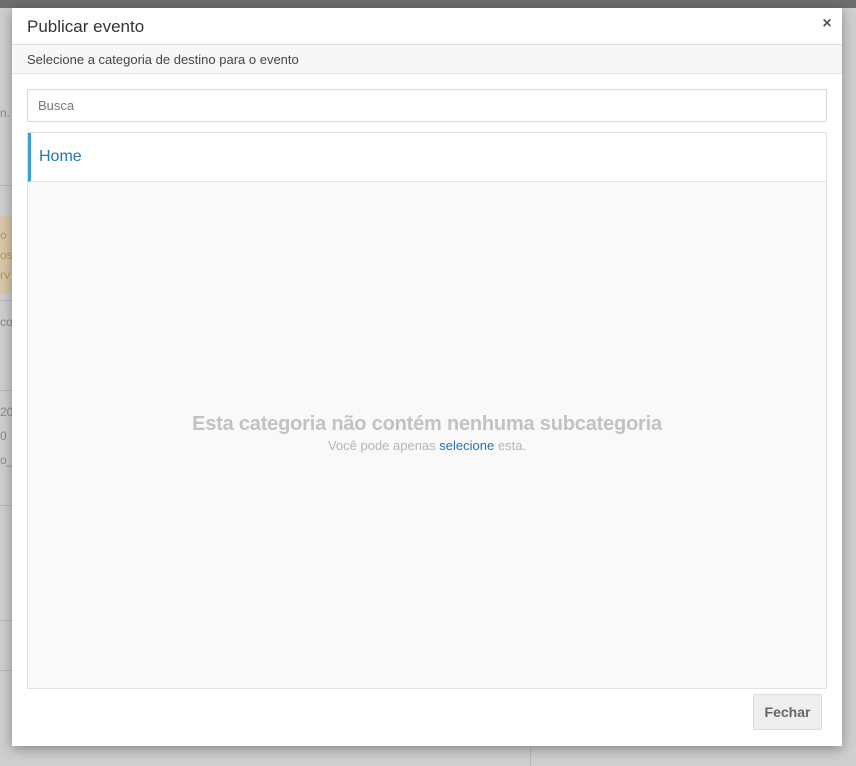 Image resolution: width=856 pixels, height=766 pixels. Describe the element at coordinates (6, 322) in the screenshot. I see `background-text-fragment: co` at that location.